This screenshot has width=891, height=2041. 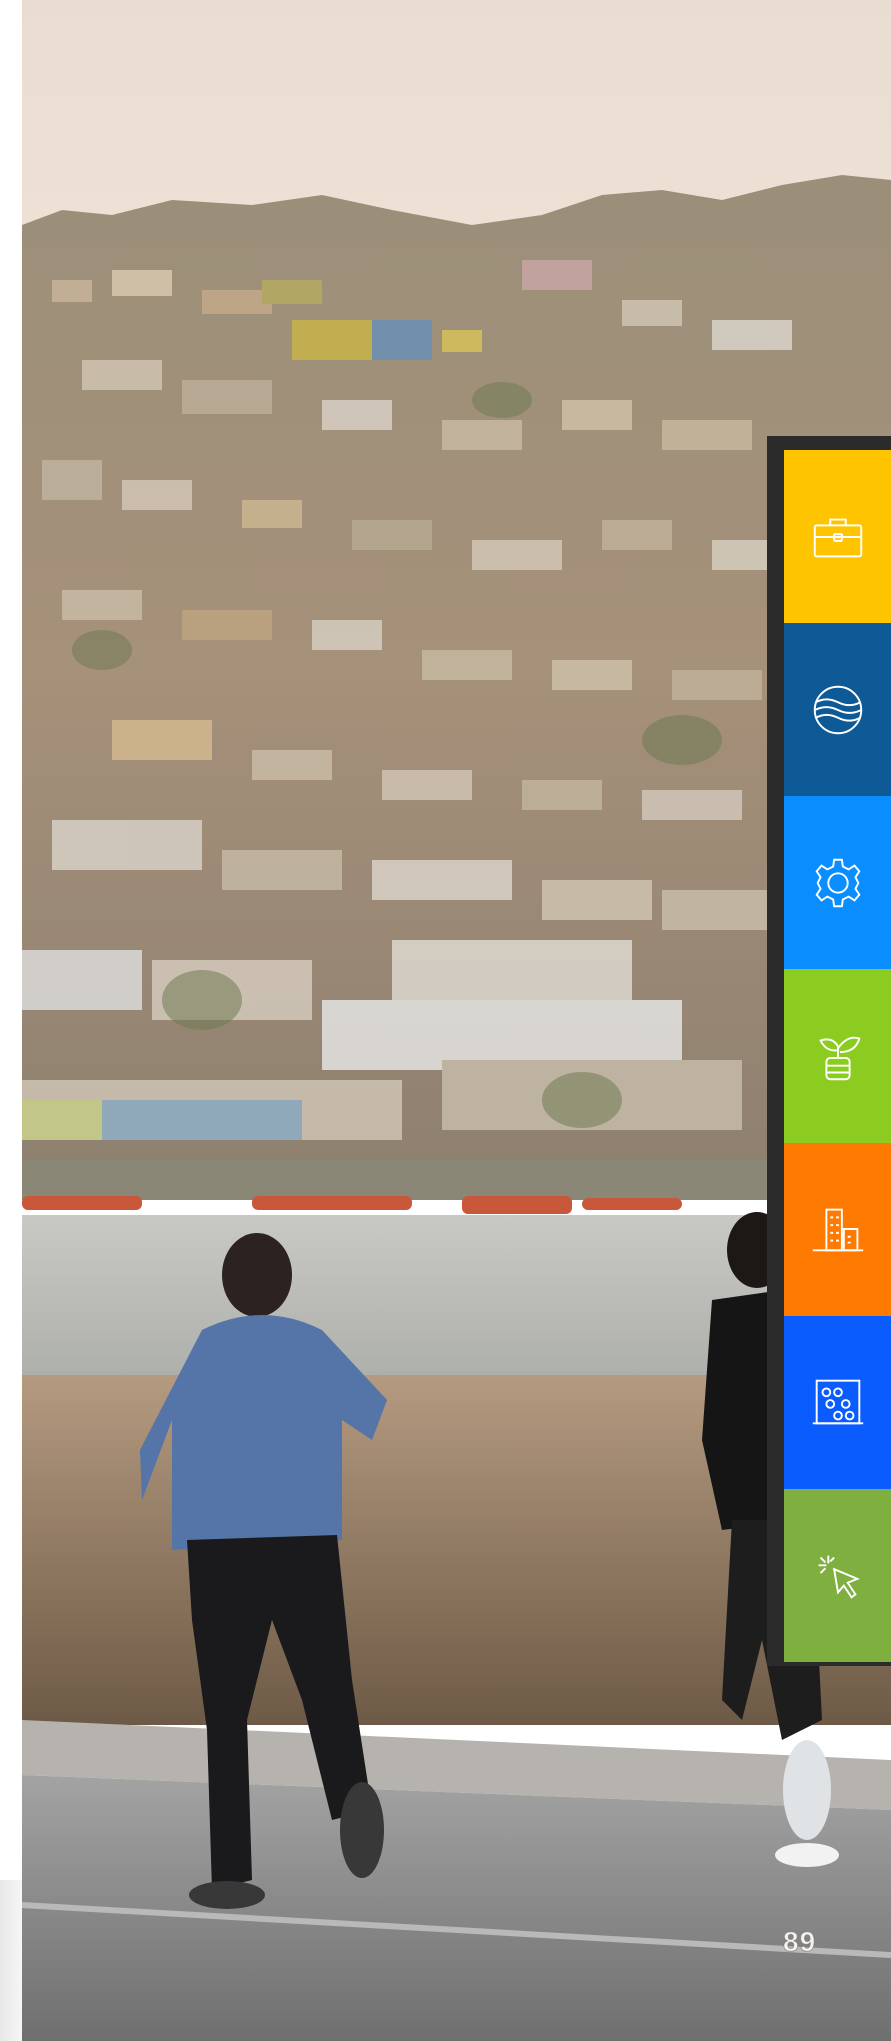 I want to click on buildings-icon, so click(x=837, y=1230).